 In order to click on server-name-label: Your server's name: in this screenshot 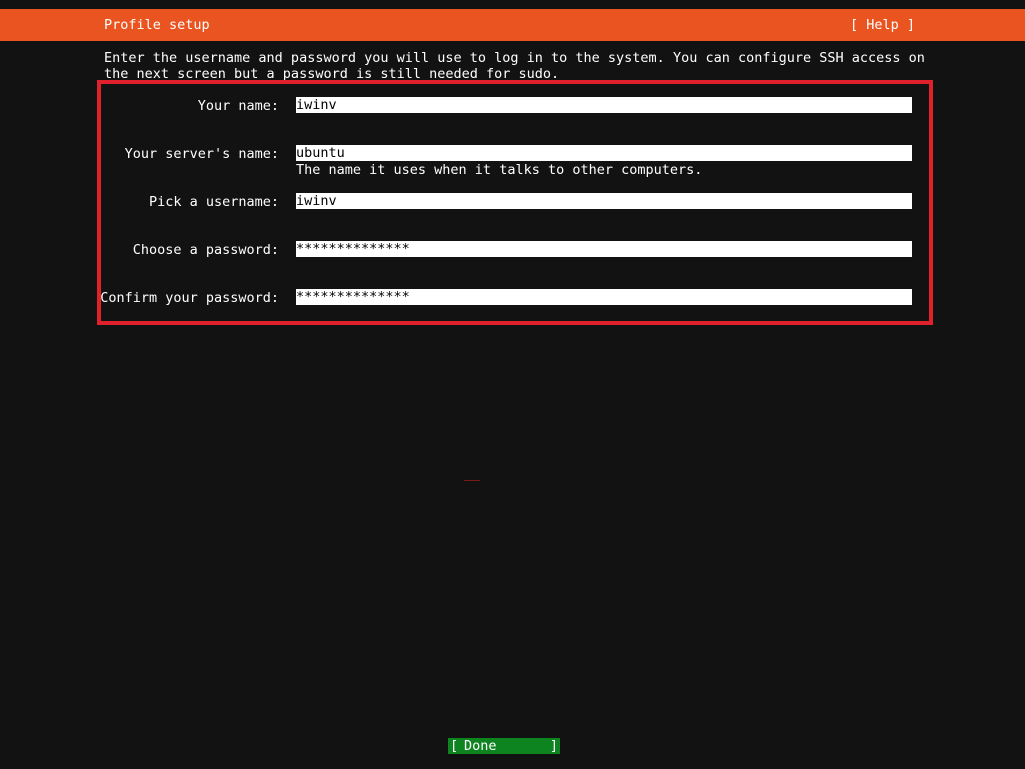, I will do `click(201, 154)`.